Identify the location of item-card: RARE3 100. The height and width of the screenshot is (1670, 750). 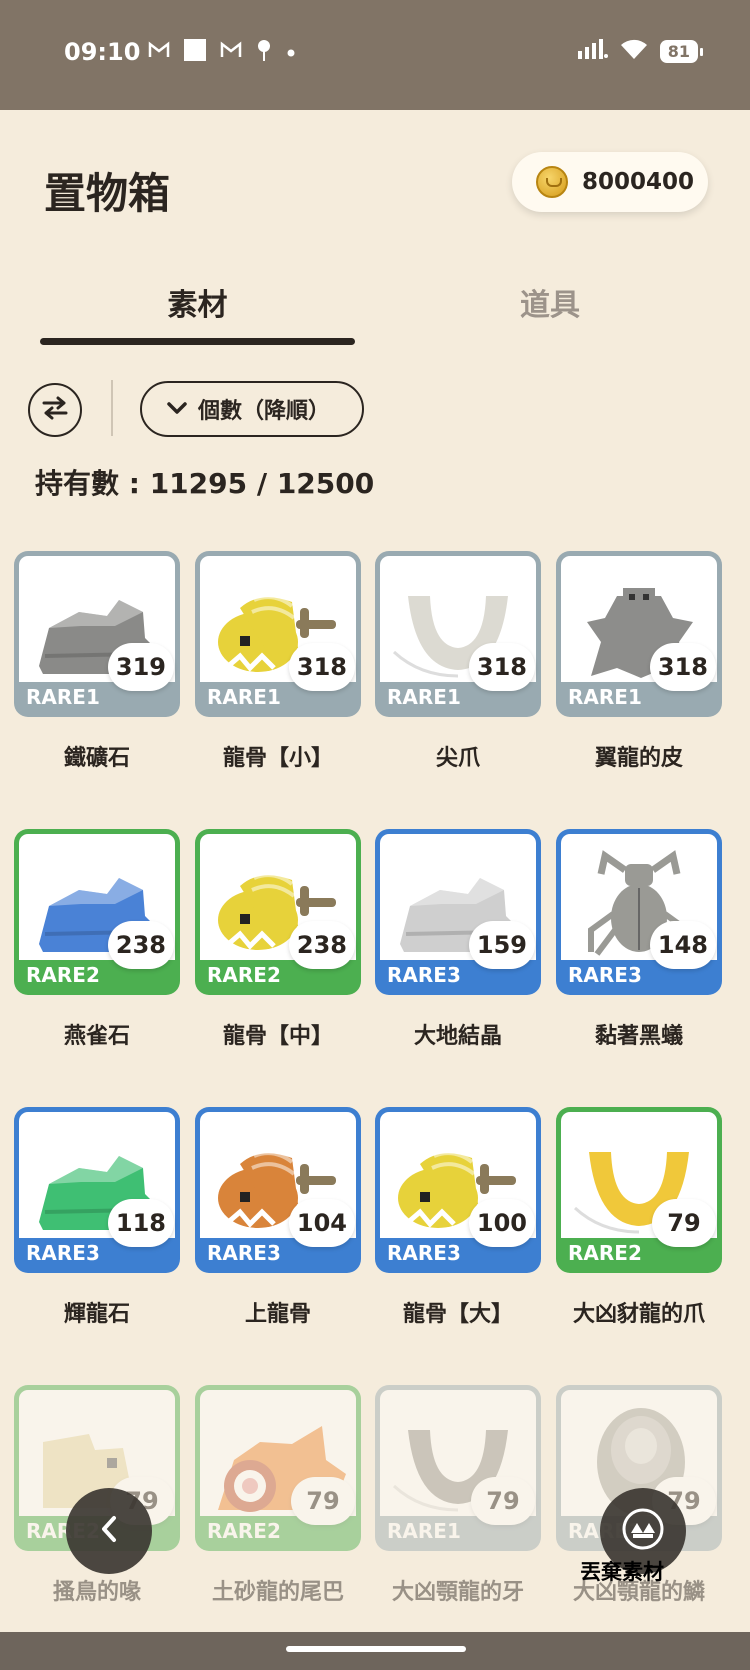
(458, 1190).